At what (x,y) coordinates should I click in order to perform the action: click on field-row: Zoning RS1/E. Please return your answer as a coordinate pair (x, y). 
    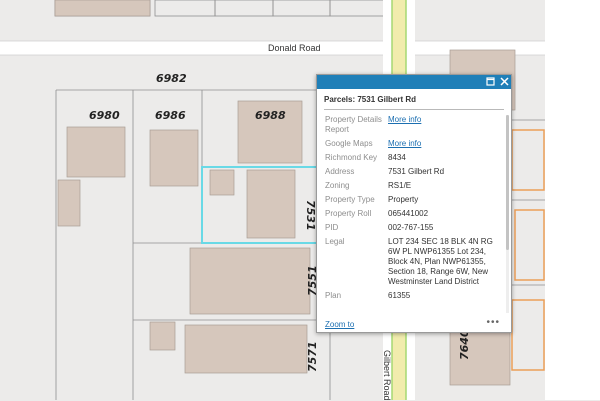
    Looking at the image, I should click on (411, 186).